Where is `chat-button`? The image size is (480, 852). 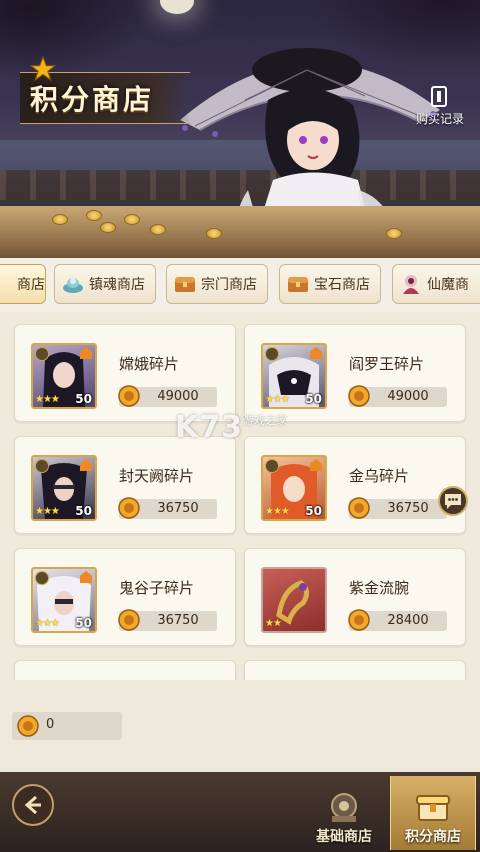
chat-button is located at coordinates (453, 501).